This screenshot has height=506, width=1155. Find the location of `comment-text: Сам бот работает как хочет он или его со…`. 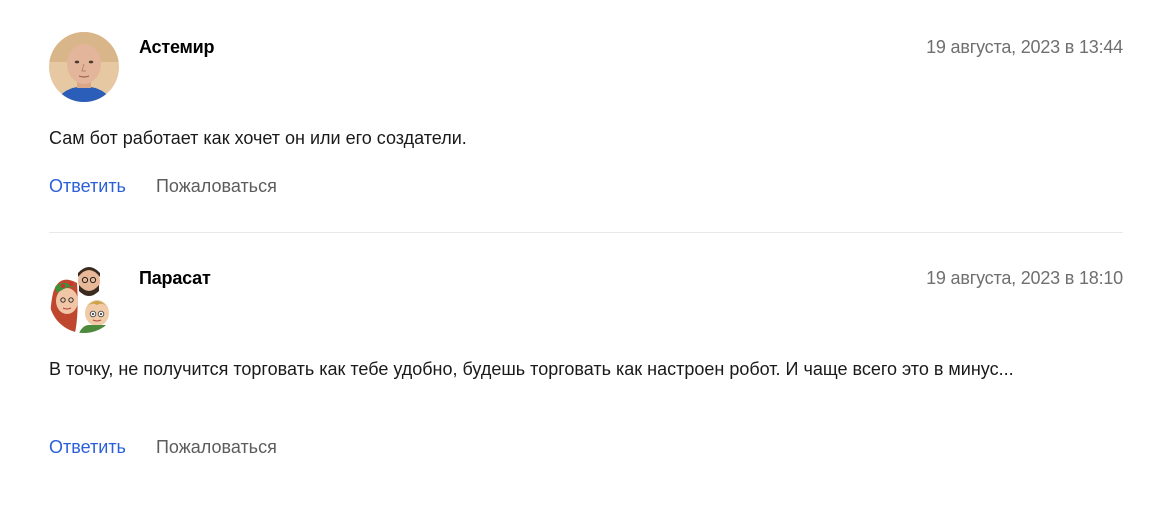

comment-text: Сам бот работает как хочет он или его со… is located at coordinates (258, 138).